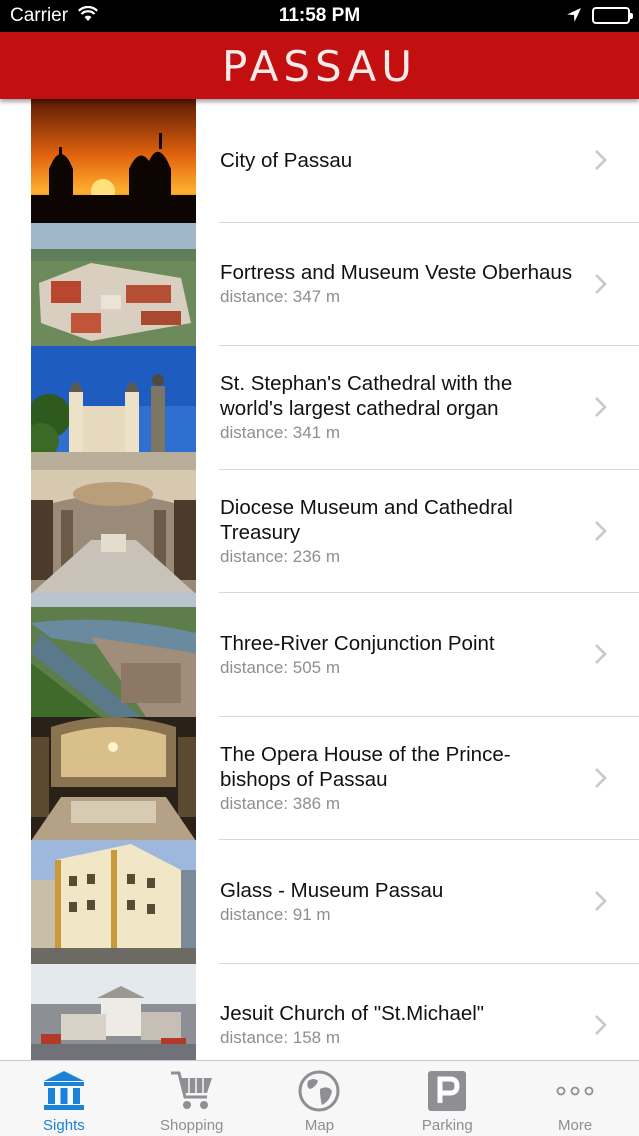 The width and height of the screenshot is (639, 1136). Describe the element at coordinates (319, 1125) in the screenshot. I see `tab-label: Map` at that location.